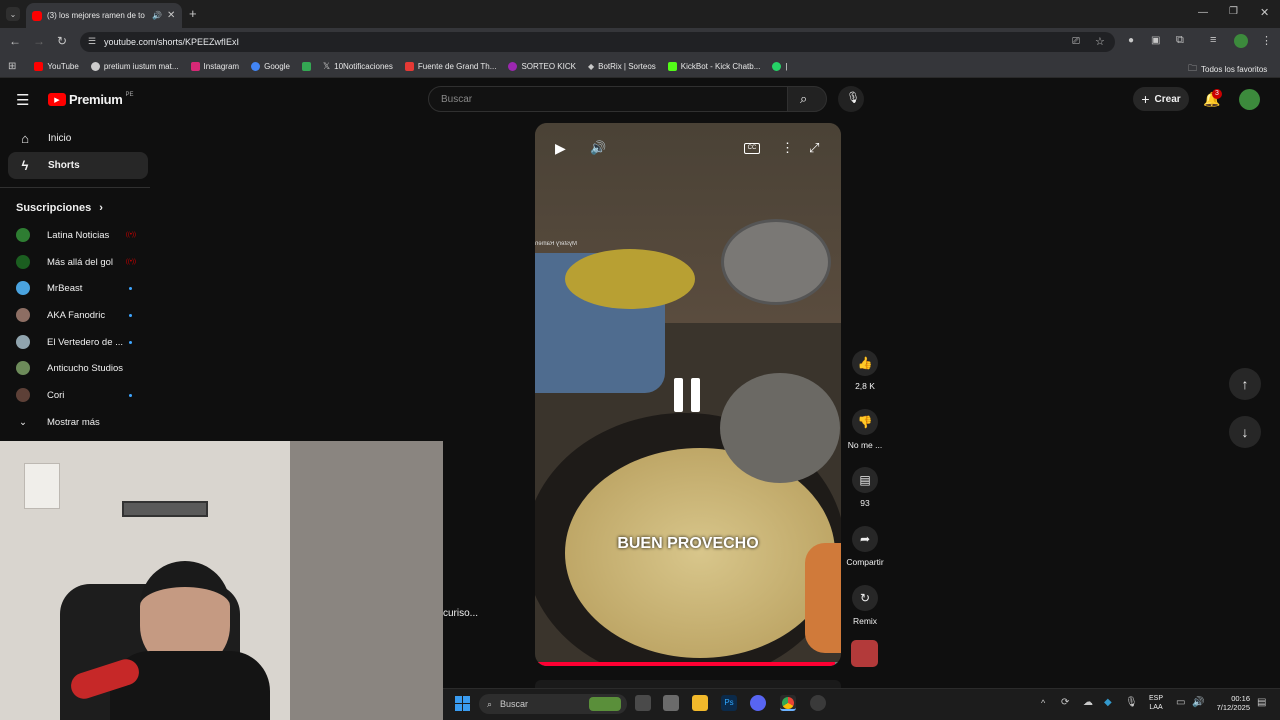  Describe the element at coordinates (865, 546) in the screenshot. I see `share-button: ➦ Compartir` at that location.